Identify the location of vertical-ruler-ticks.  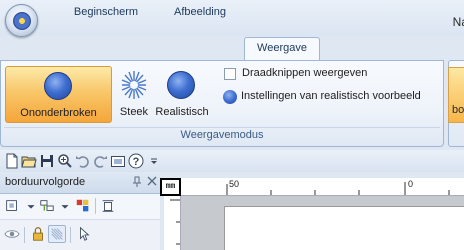
(175, 222).